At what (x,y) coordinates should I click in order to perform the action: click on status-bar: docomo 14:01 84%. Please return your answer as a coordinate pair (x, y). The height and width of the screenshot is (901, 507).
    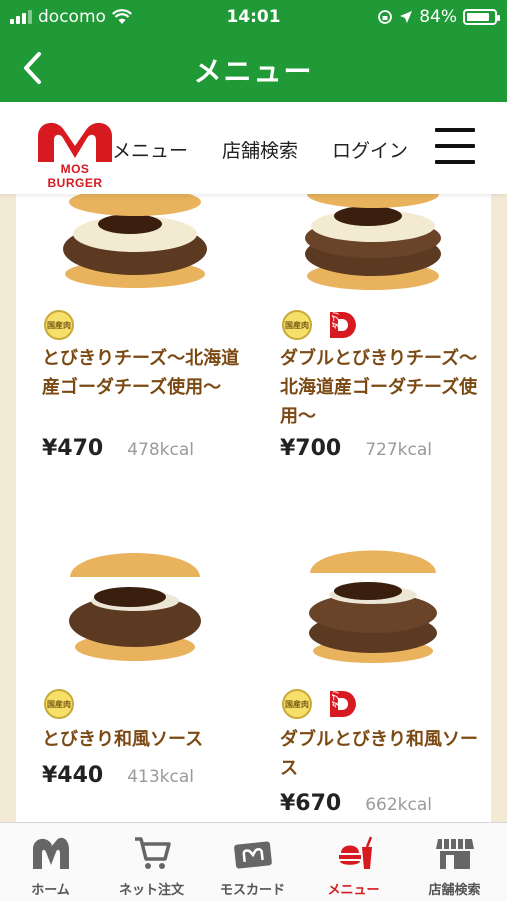
    Looking at the image, I should click on (253, 18).